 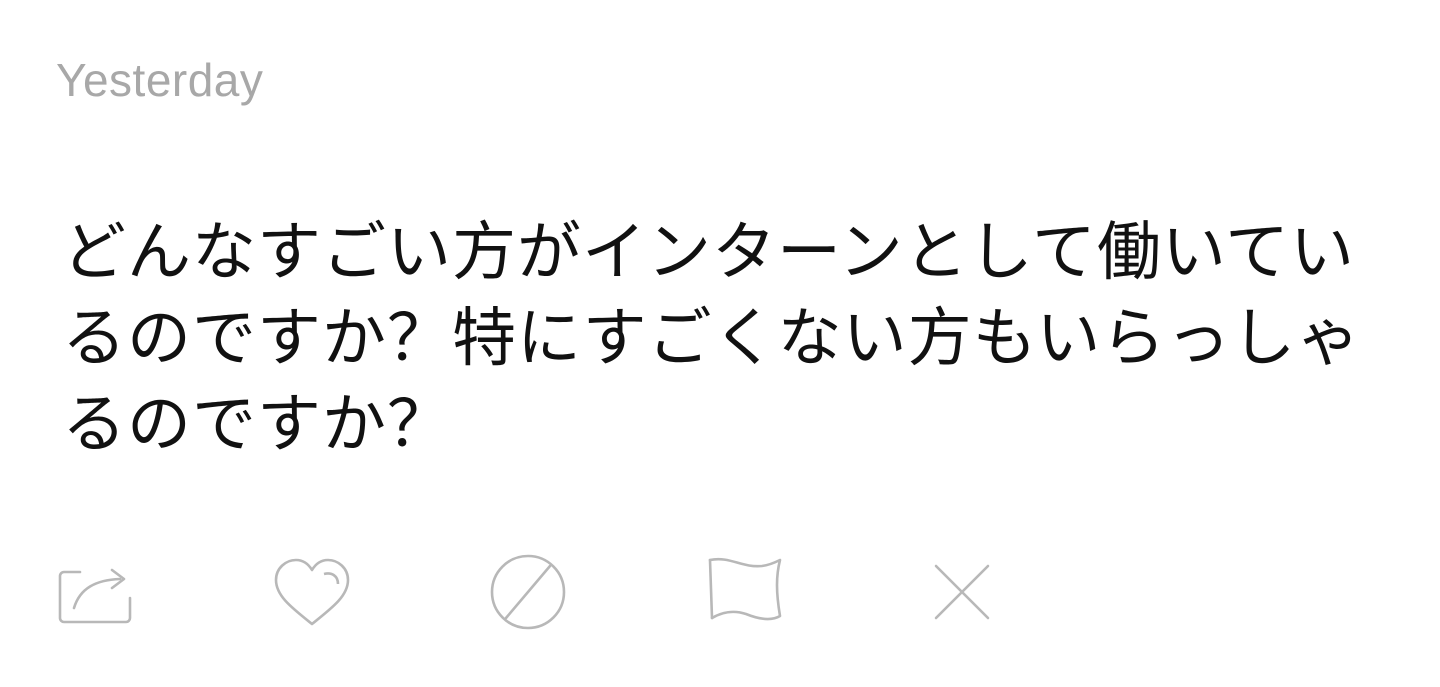 I want to click on flag-icon, so click(x=746, y=592).